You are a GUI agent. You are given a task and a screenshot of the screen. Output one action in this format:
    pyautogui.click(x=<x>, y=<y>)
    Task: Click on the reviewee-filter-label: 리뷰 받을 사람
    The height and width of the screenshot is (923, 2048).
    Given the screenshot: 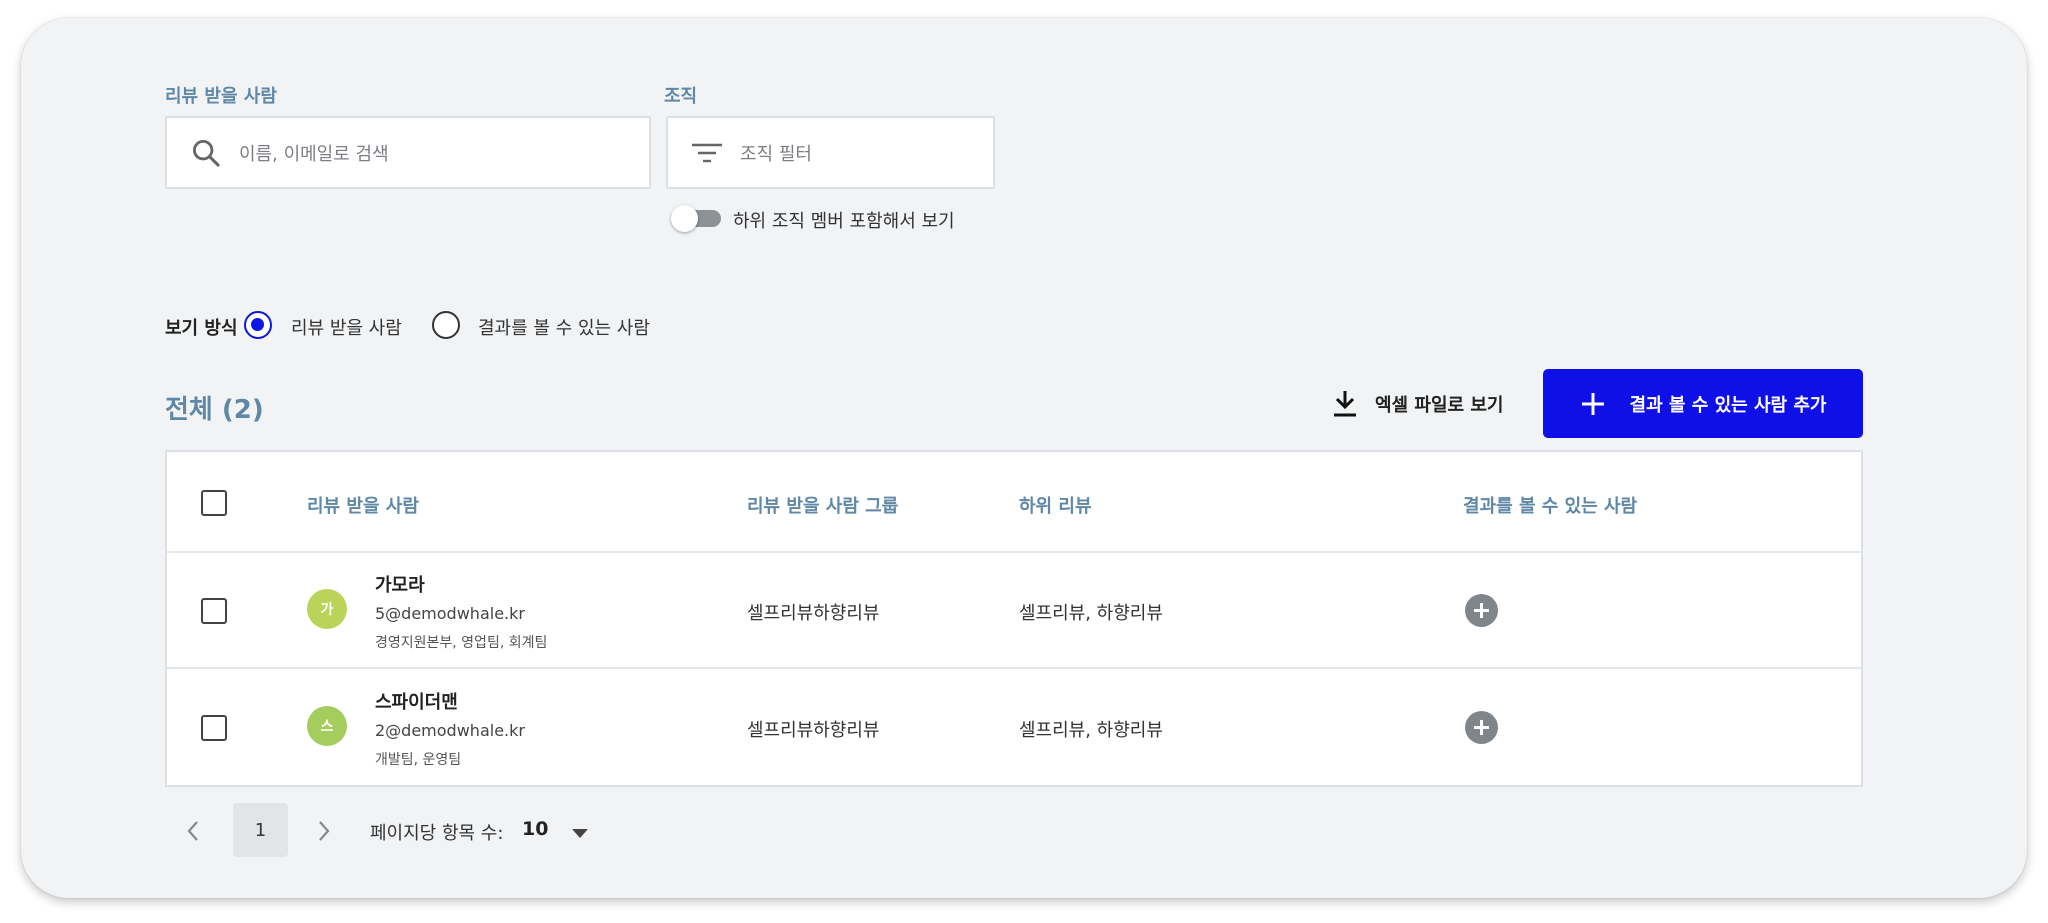 What is the action you would take?
    pyautogui.click(x=221, y=96)
    